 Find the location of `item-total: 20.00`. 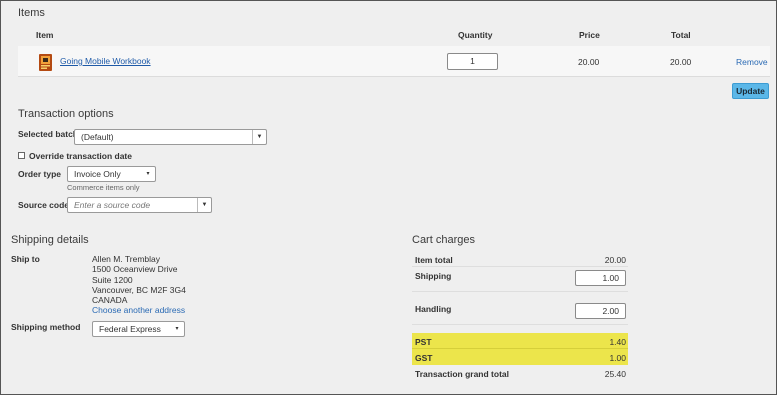

item-total: 20.00 is located at coordinates (681, 62).